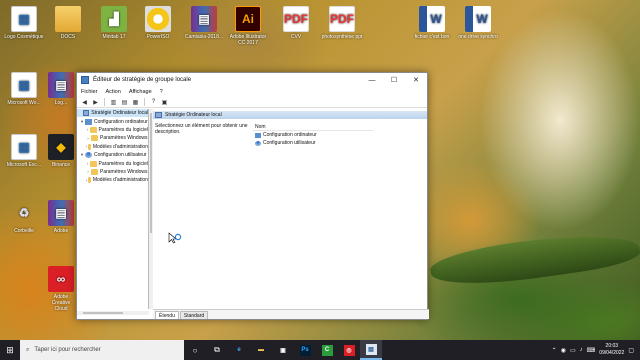 Image resolution: width=640 pixels, height=360 pixels. Describe the element at coordinates (140, 92) in the screenshot. I see `menu-affichage: Affichage` at that location.